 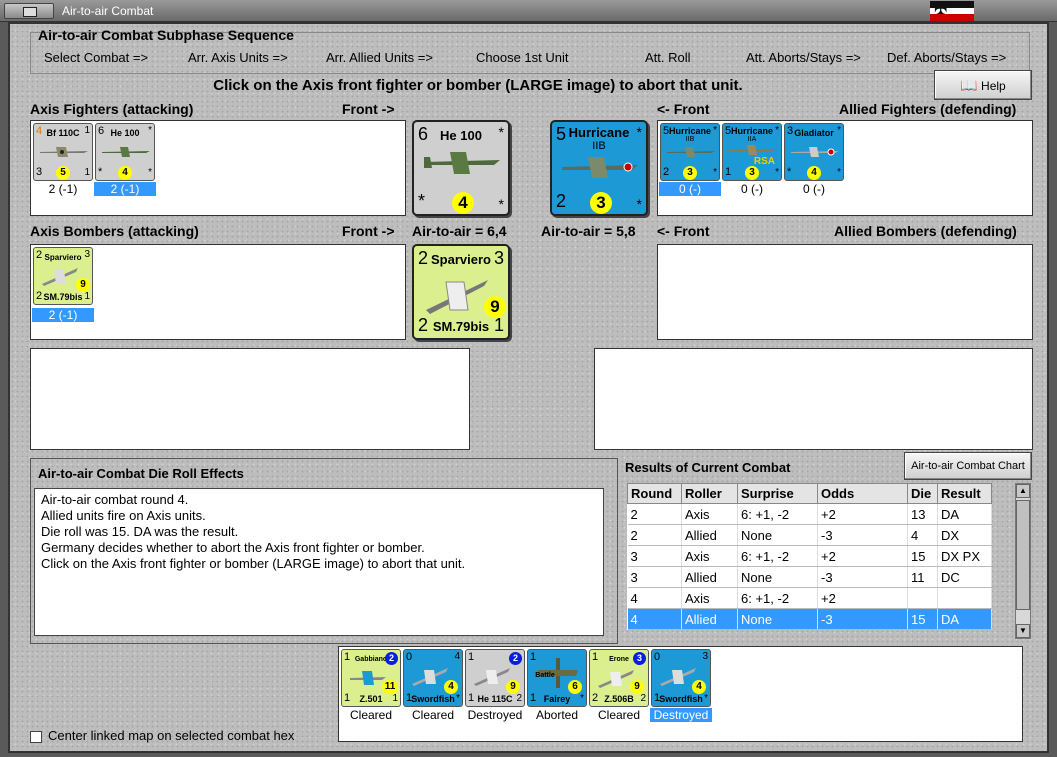 I want to click on system-menu-button, so click(x=29, y=11).